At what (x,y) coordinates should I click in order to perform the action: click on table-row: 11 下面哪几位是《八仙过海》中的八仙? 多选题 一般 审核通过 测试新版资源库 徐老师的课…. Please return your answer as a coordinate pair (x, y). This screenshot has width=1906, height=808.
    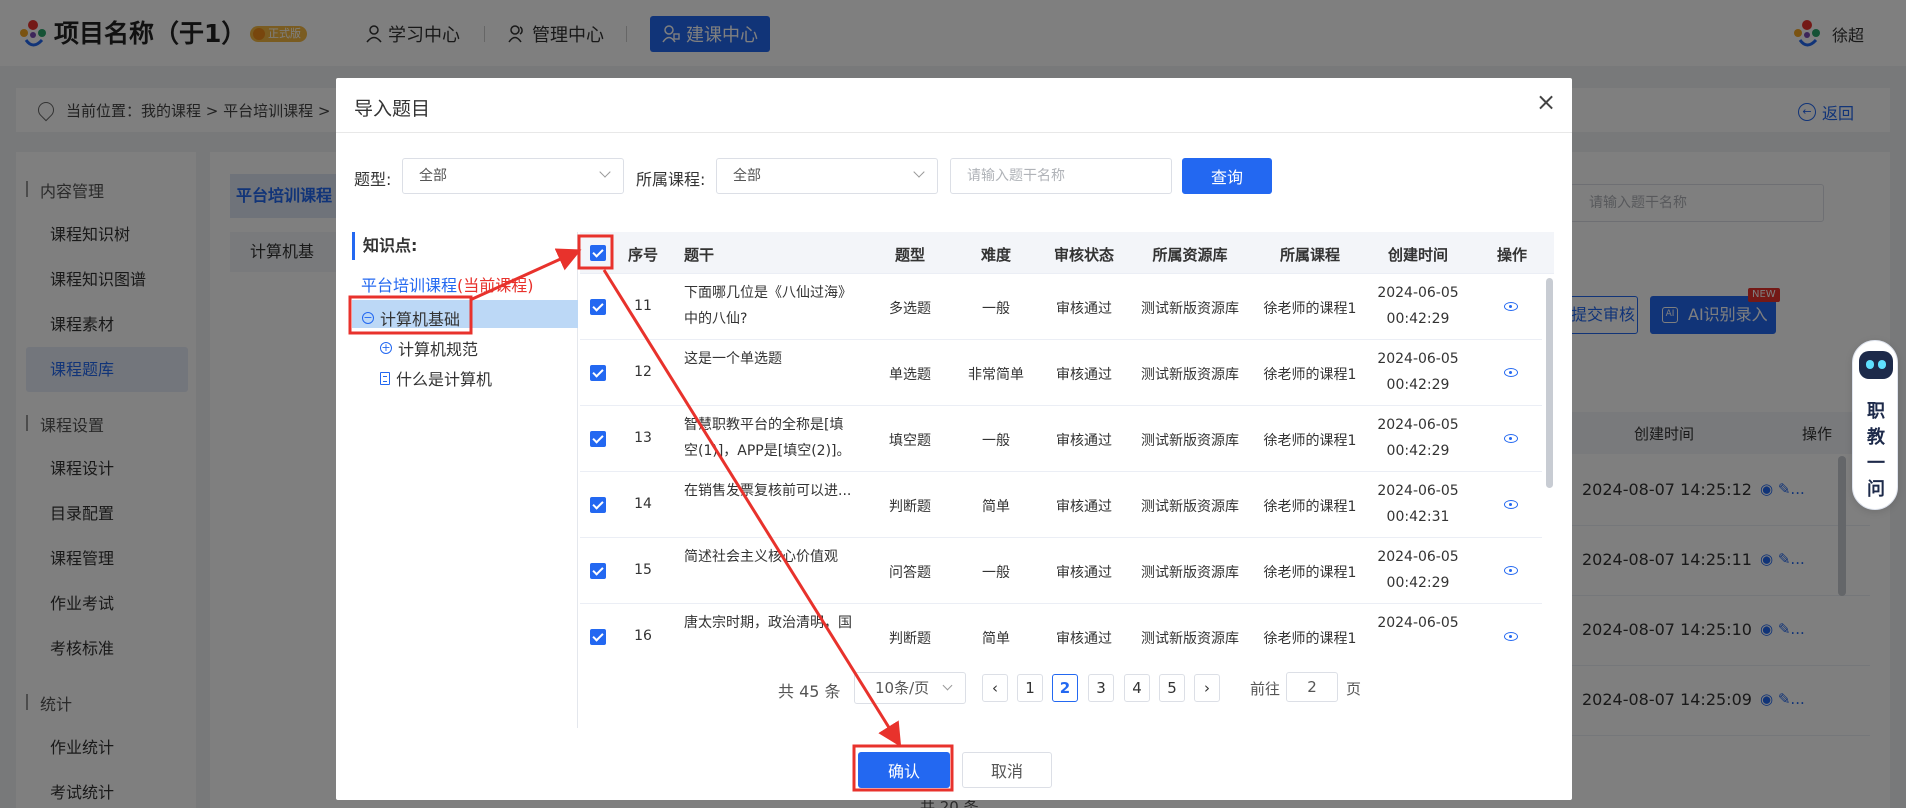
    Looking at the image, I should click on (1061, 307).